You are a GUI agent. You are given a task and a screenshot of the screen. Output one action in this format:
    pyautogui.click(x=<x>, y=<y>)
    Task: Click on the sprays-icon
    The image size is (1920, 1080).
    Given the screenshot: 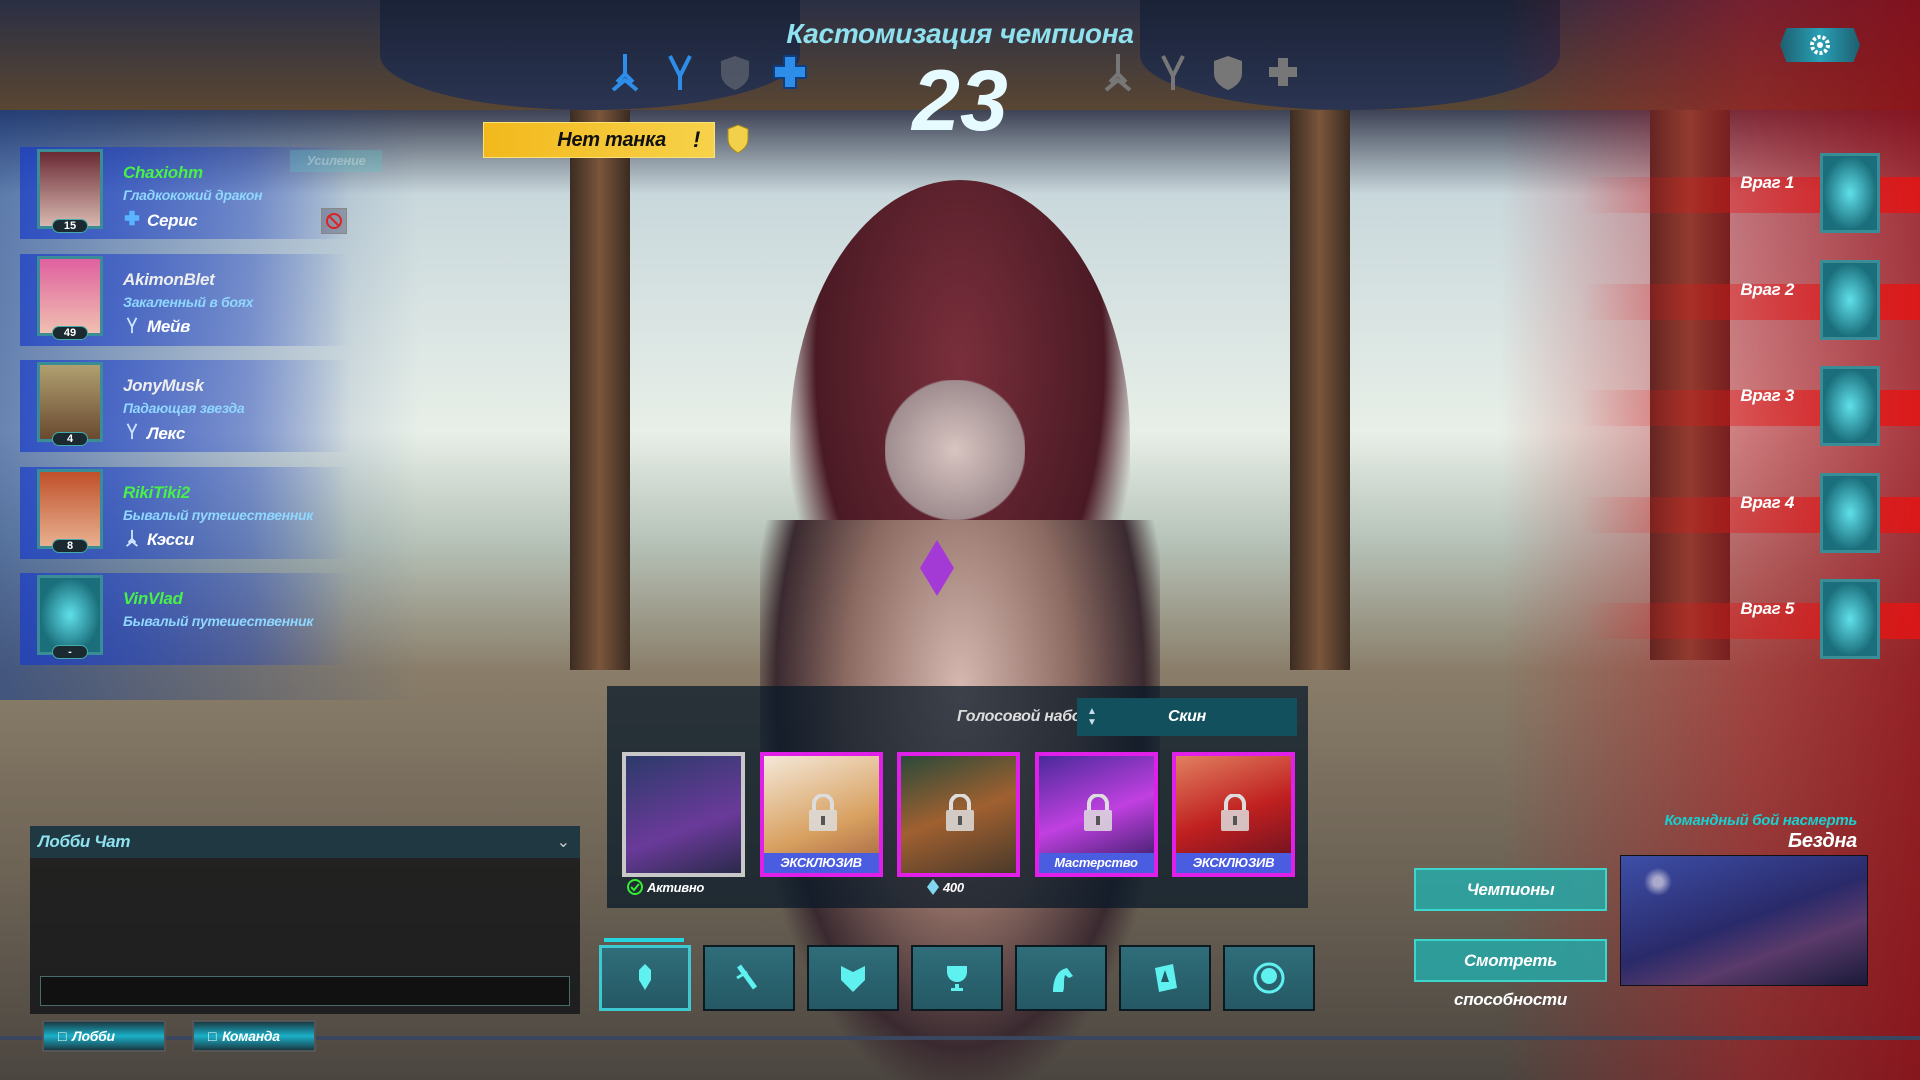 What is the action you would take?
    pyautogui.click(x=1166, y=978)
    